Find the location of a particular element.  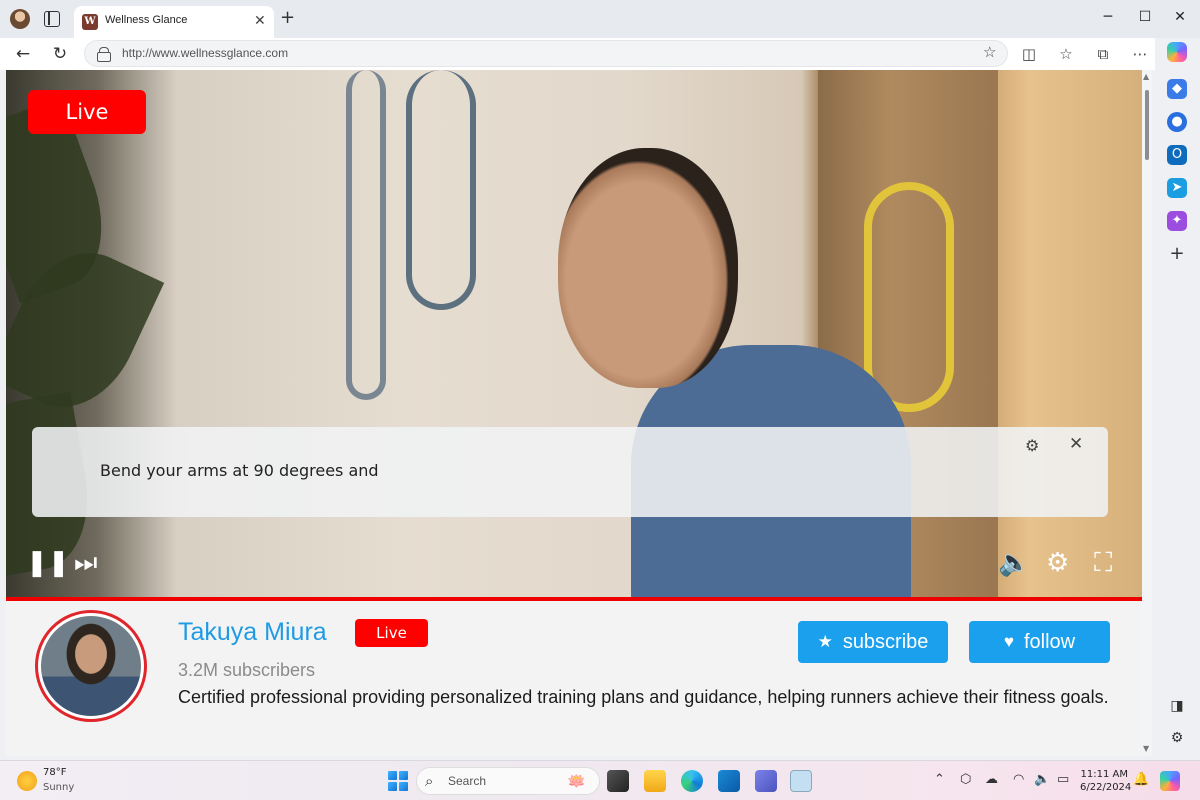

onedrive-icon: ☁ is located at coordinates (991, 779).